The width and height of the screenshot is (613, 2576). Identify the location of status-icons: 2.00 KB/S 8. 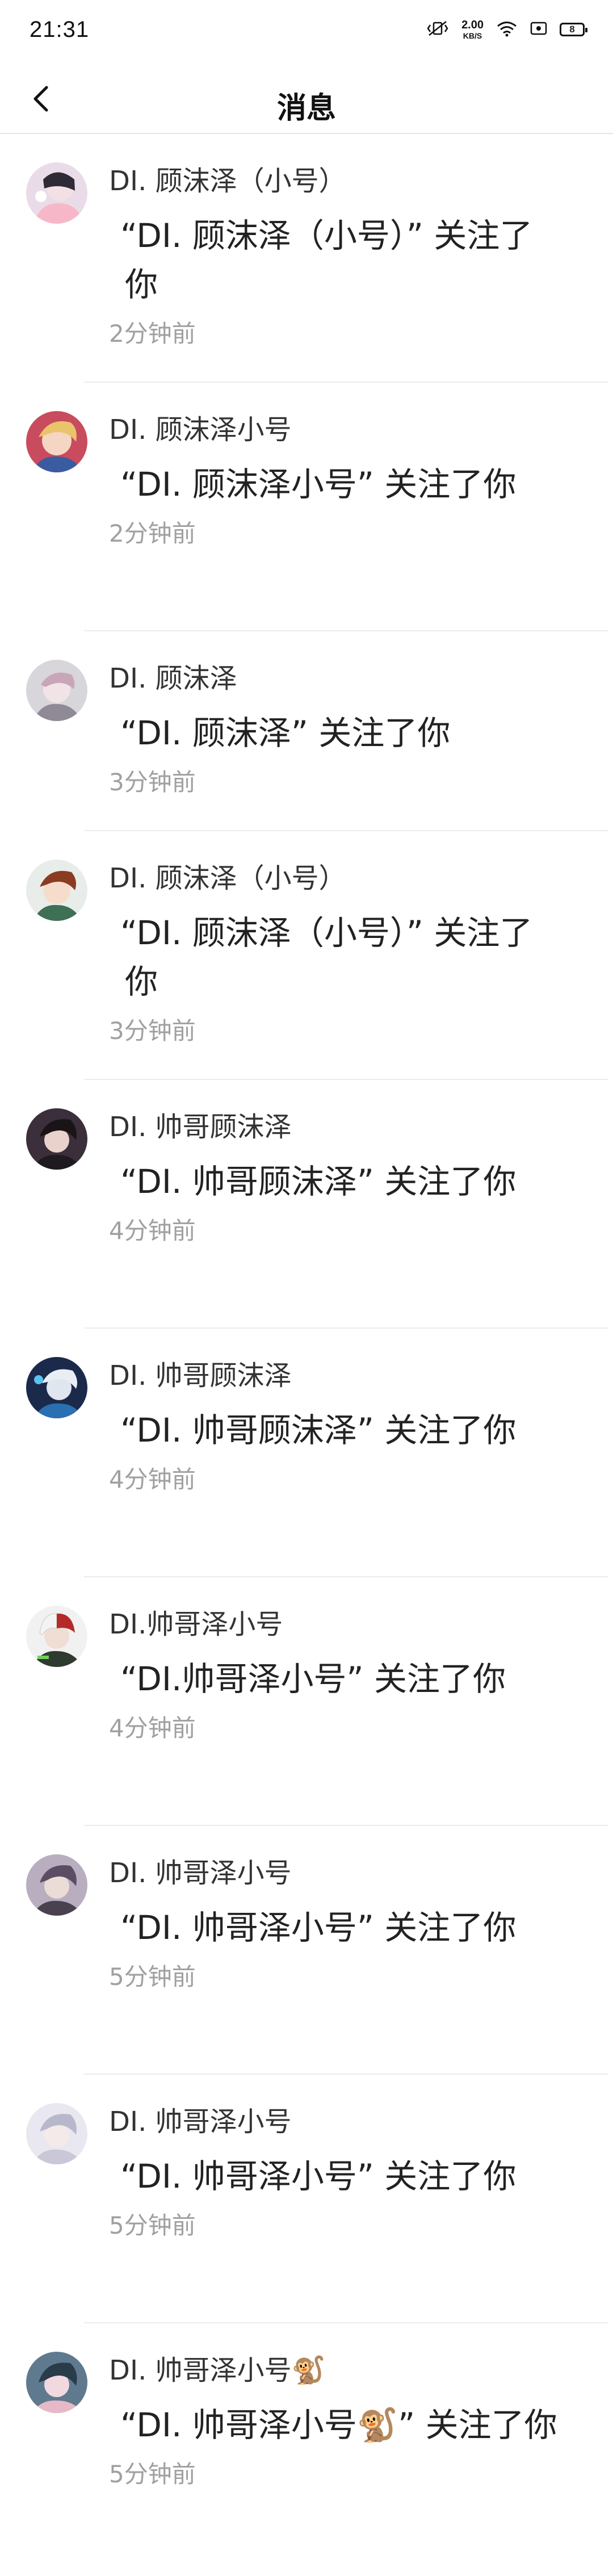
(506, 29).